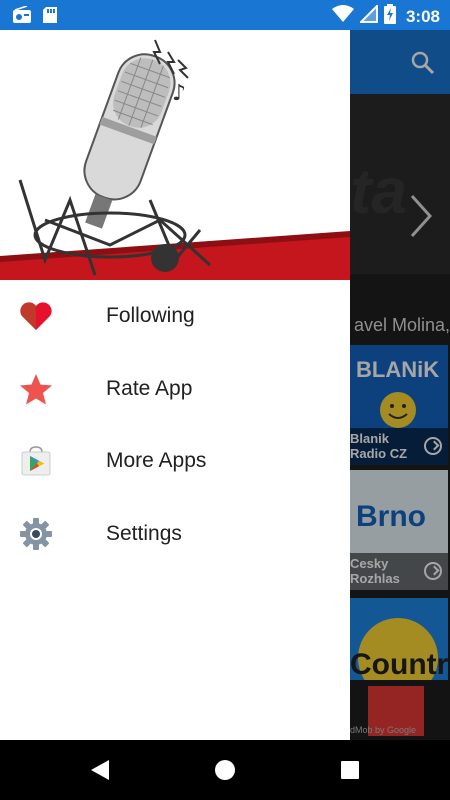 The image size is (450, 800). What do you see at coordinates (156, 461) in the screenshot?
I see `menu-item-label: More Apps` at bounding box center [156, 461].